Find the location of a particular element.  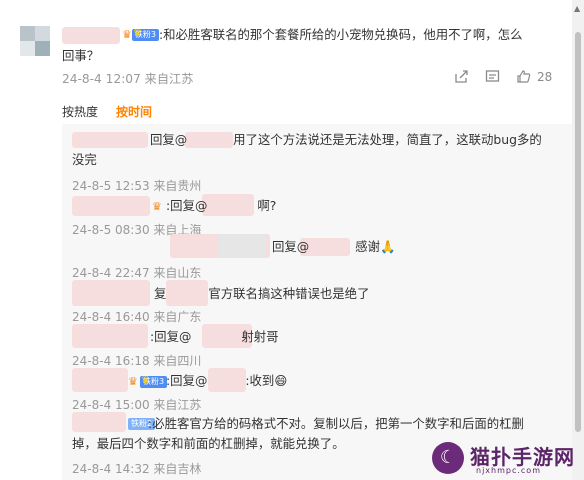

reply-meta: 24-8-4 16:18 来自四川 is located at coordinates (137, 361).